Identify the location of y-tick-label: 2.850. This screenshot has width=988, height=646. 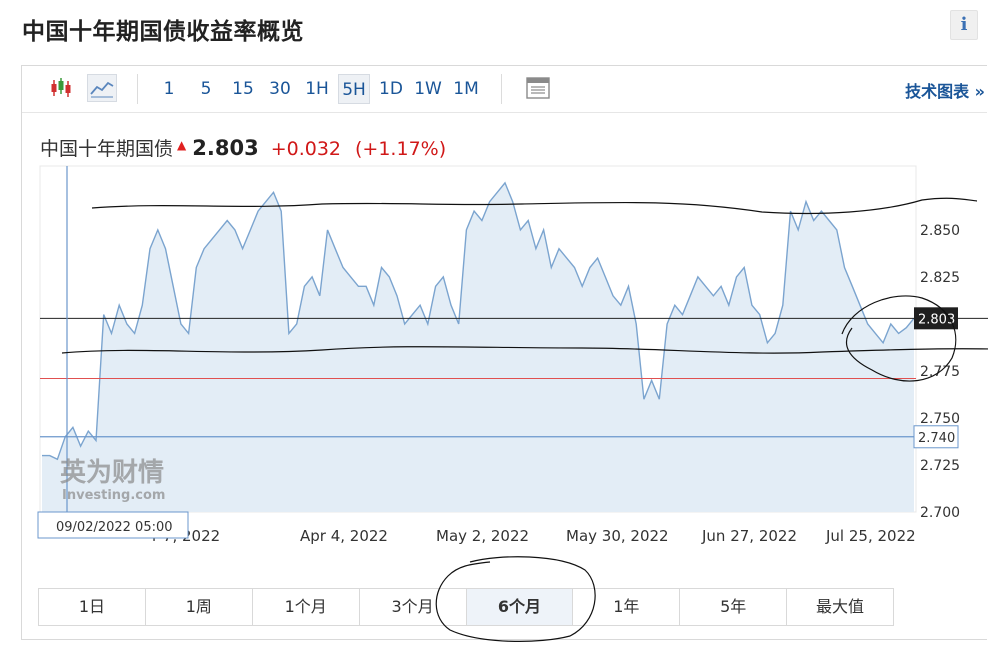
(940, 231).